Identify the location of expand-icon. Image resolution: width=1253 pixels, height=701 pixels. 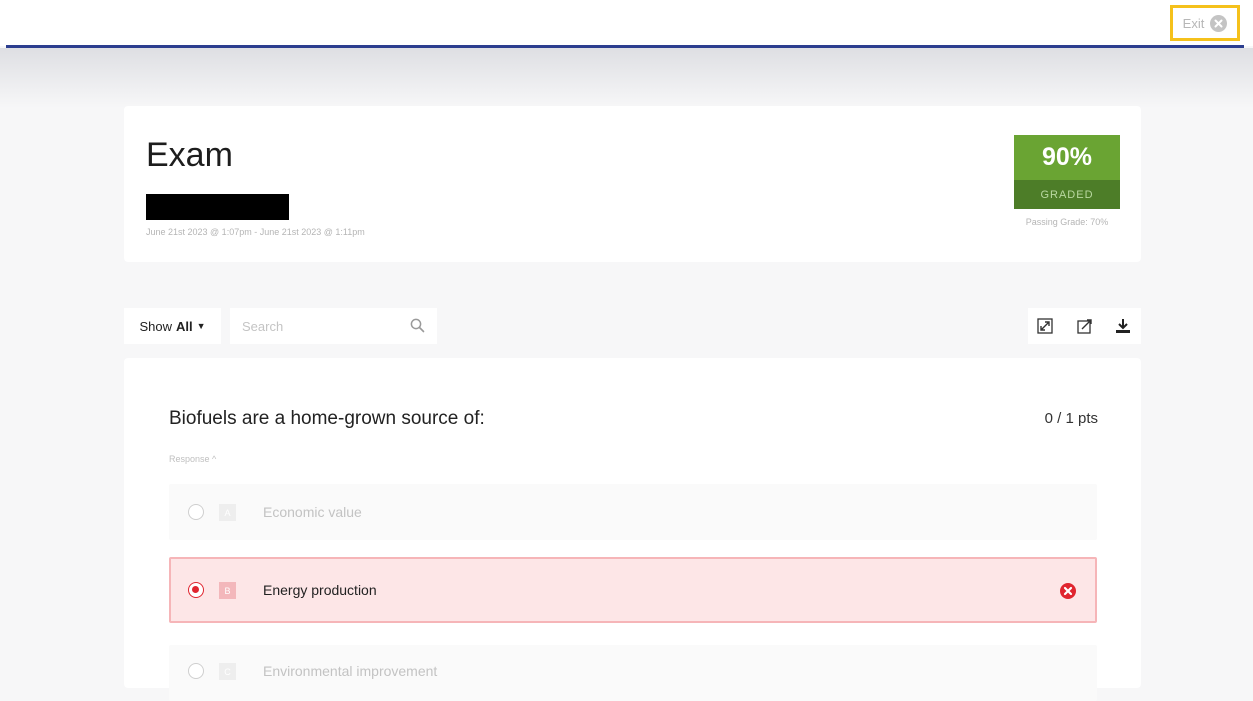
(1045, 326).